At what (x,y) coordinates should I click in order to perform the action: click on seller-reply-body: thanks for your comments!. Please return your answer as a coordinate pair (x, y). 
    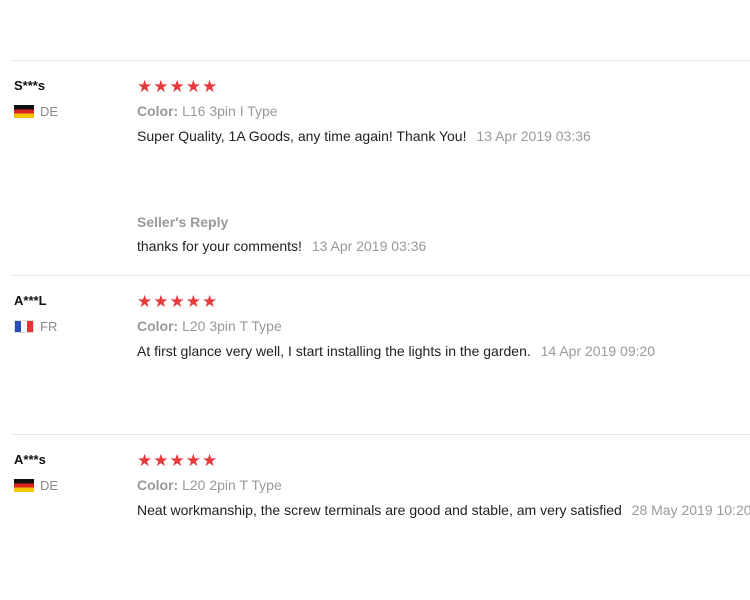
    Looking at the image, I should click on (219, 246).